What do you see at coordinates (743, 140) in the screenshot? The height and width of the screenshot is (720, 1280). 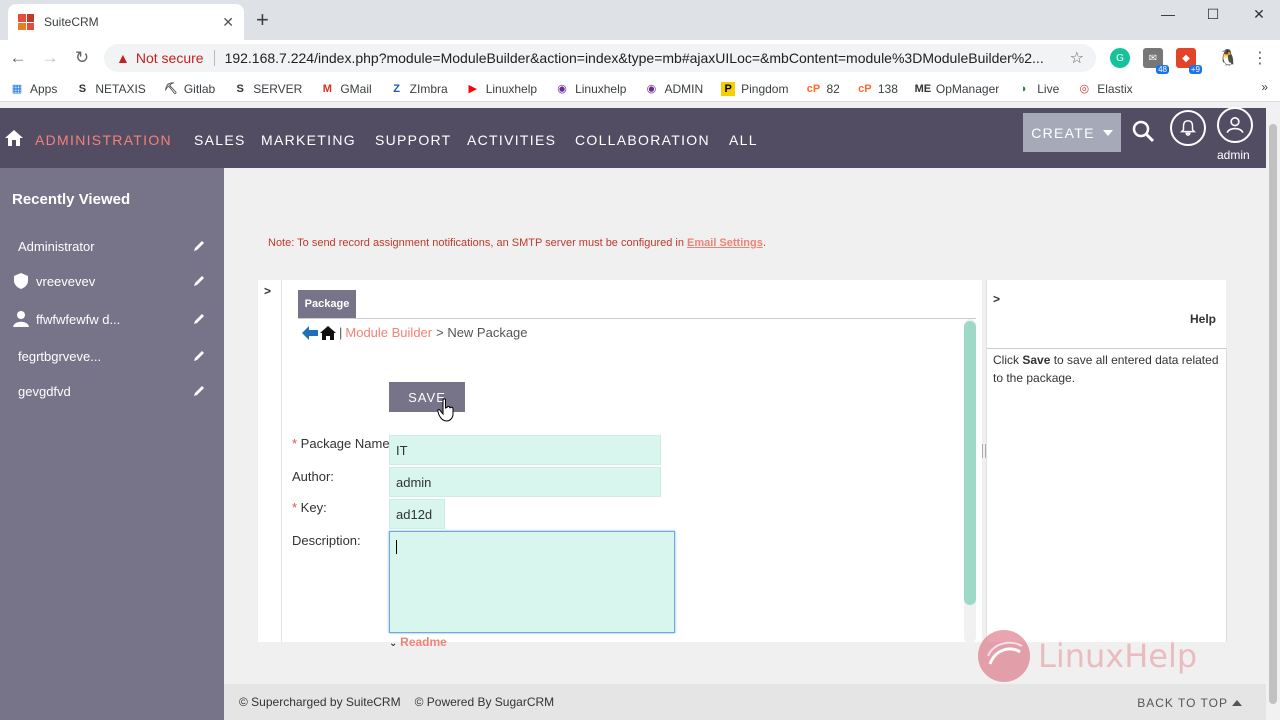 I see `nav-all: ALL` at bounding box center [743, 140].